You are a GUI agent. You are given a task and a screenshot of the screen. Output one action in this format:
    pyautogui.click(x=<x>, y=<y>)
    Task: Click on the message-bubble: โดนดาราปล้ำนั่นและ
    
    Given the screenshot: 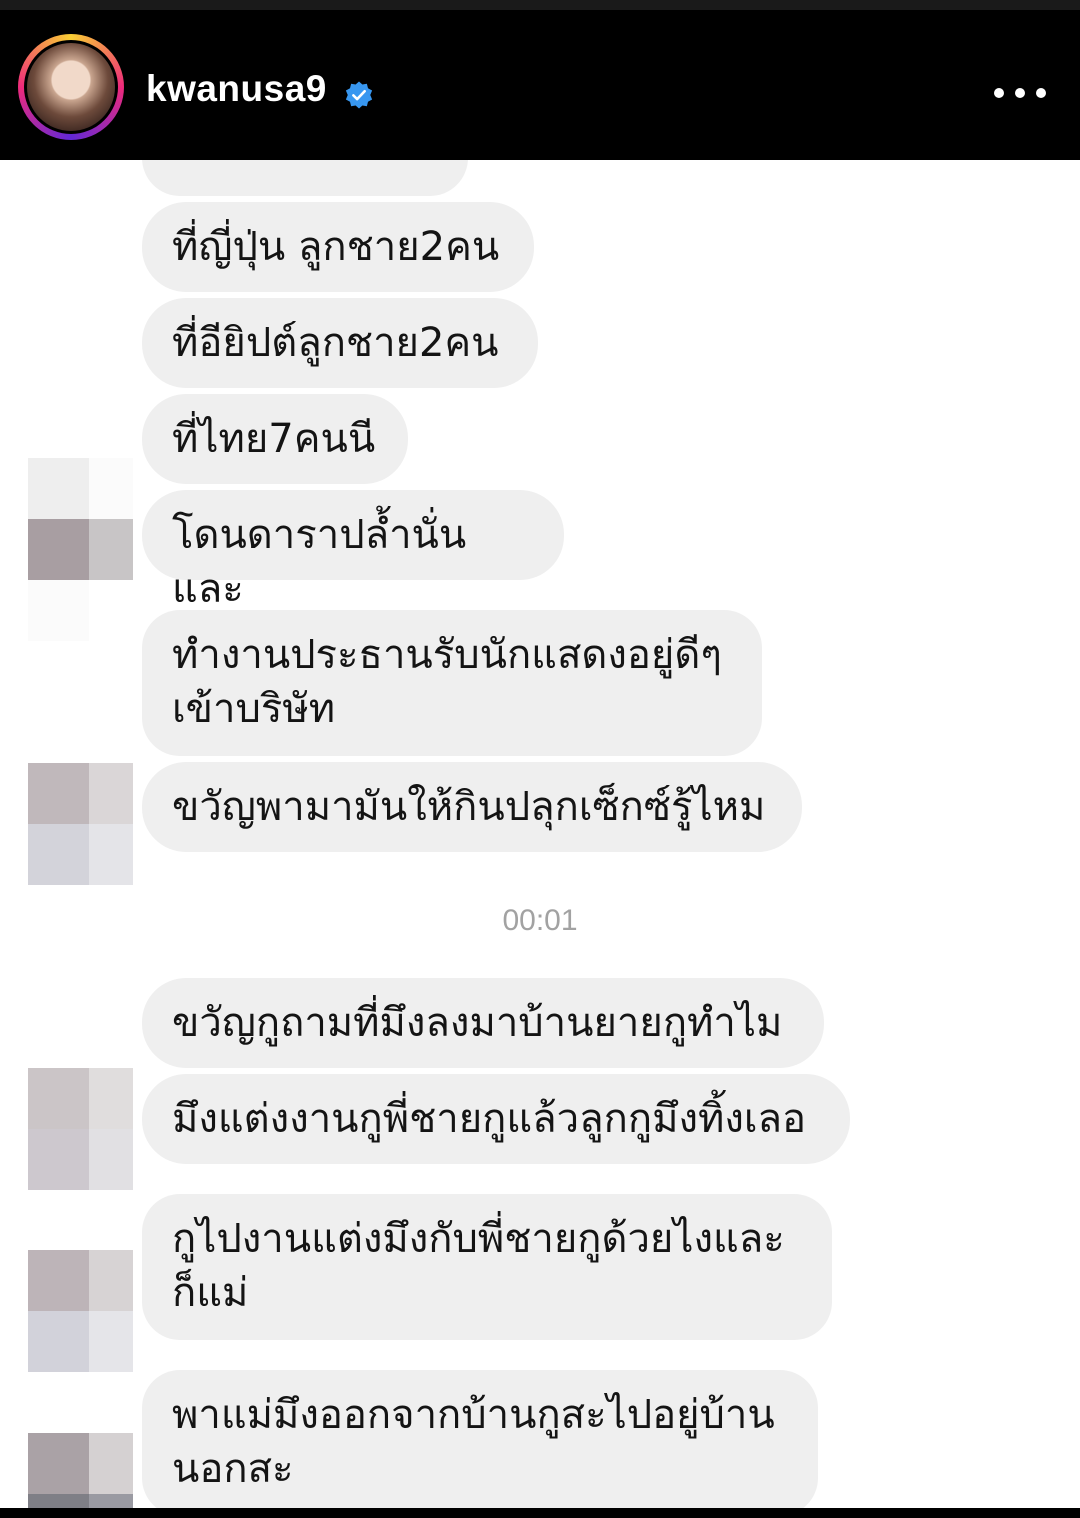 What is the action you would take?
    pyautogui.click(x=353, y=551)
    